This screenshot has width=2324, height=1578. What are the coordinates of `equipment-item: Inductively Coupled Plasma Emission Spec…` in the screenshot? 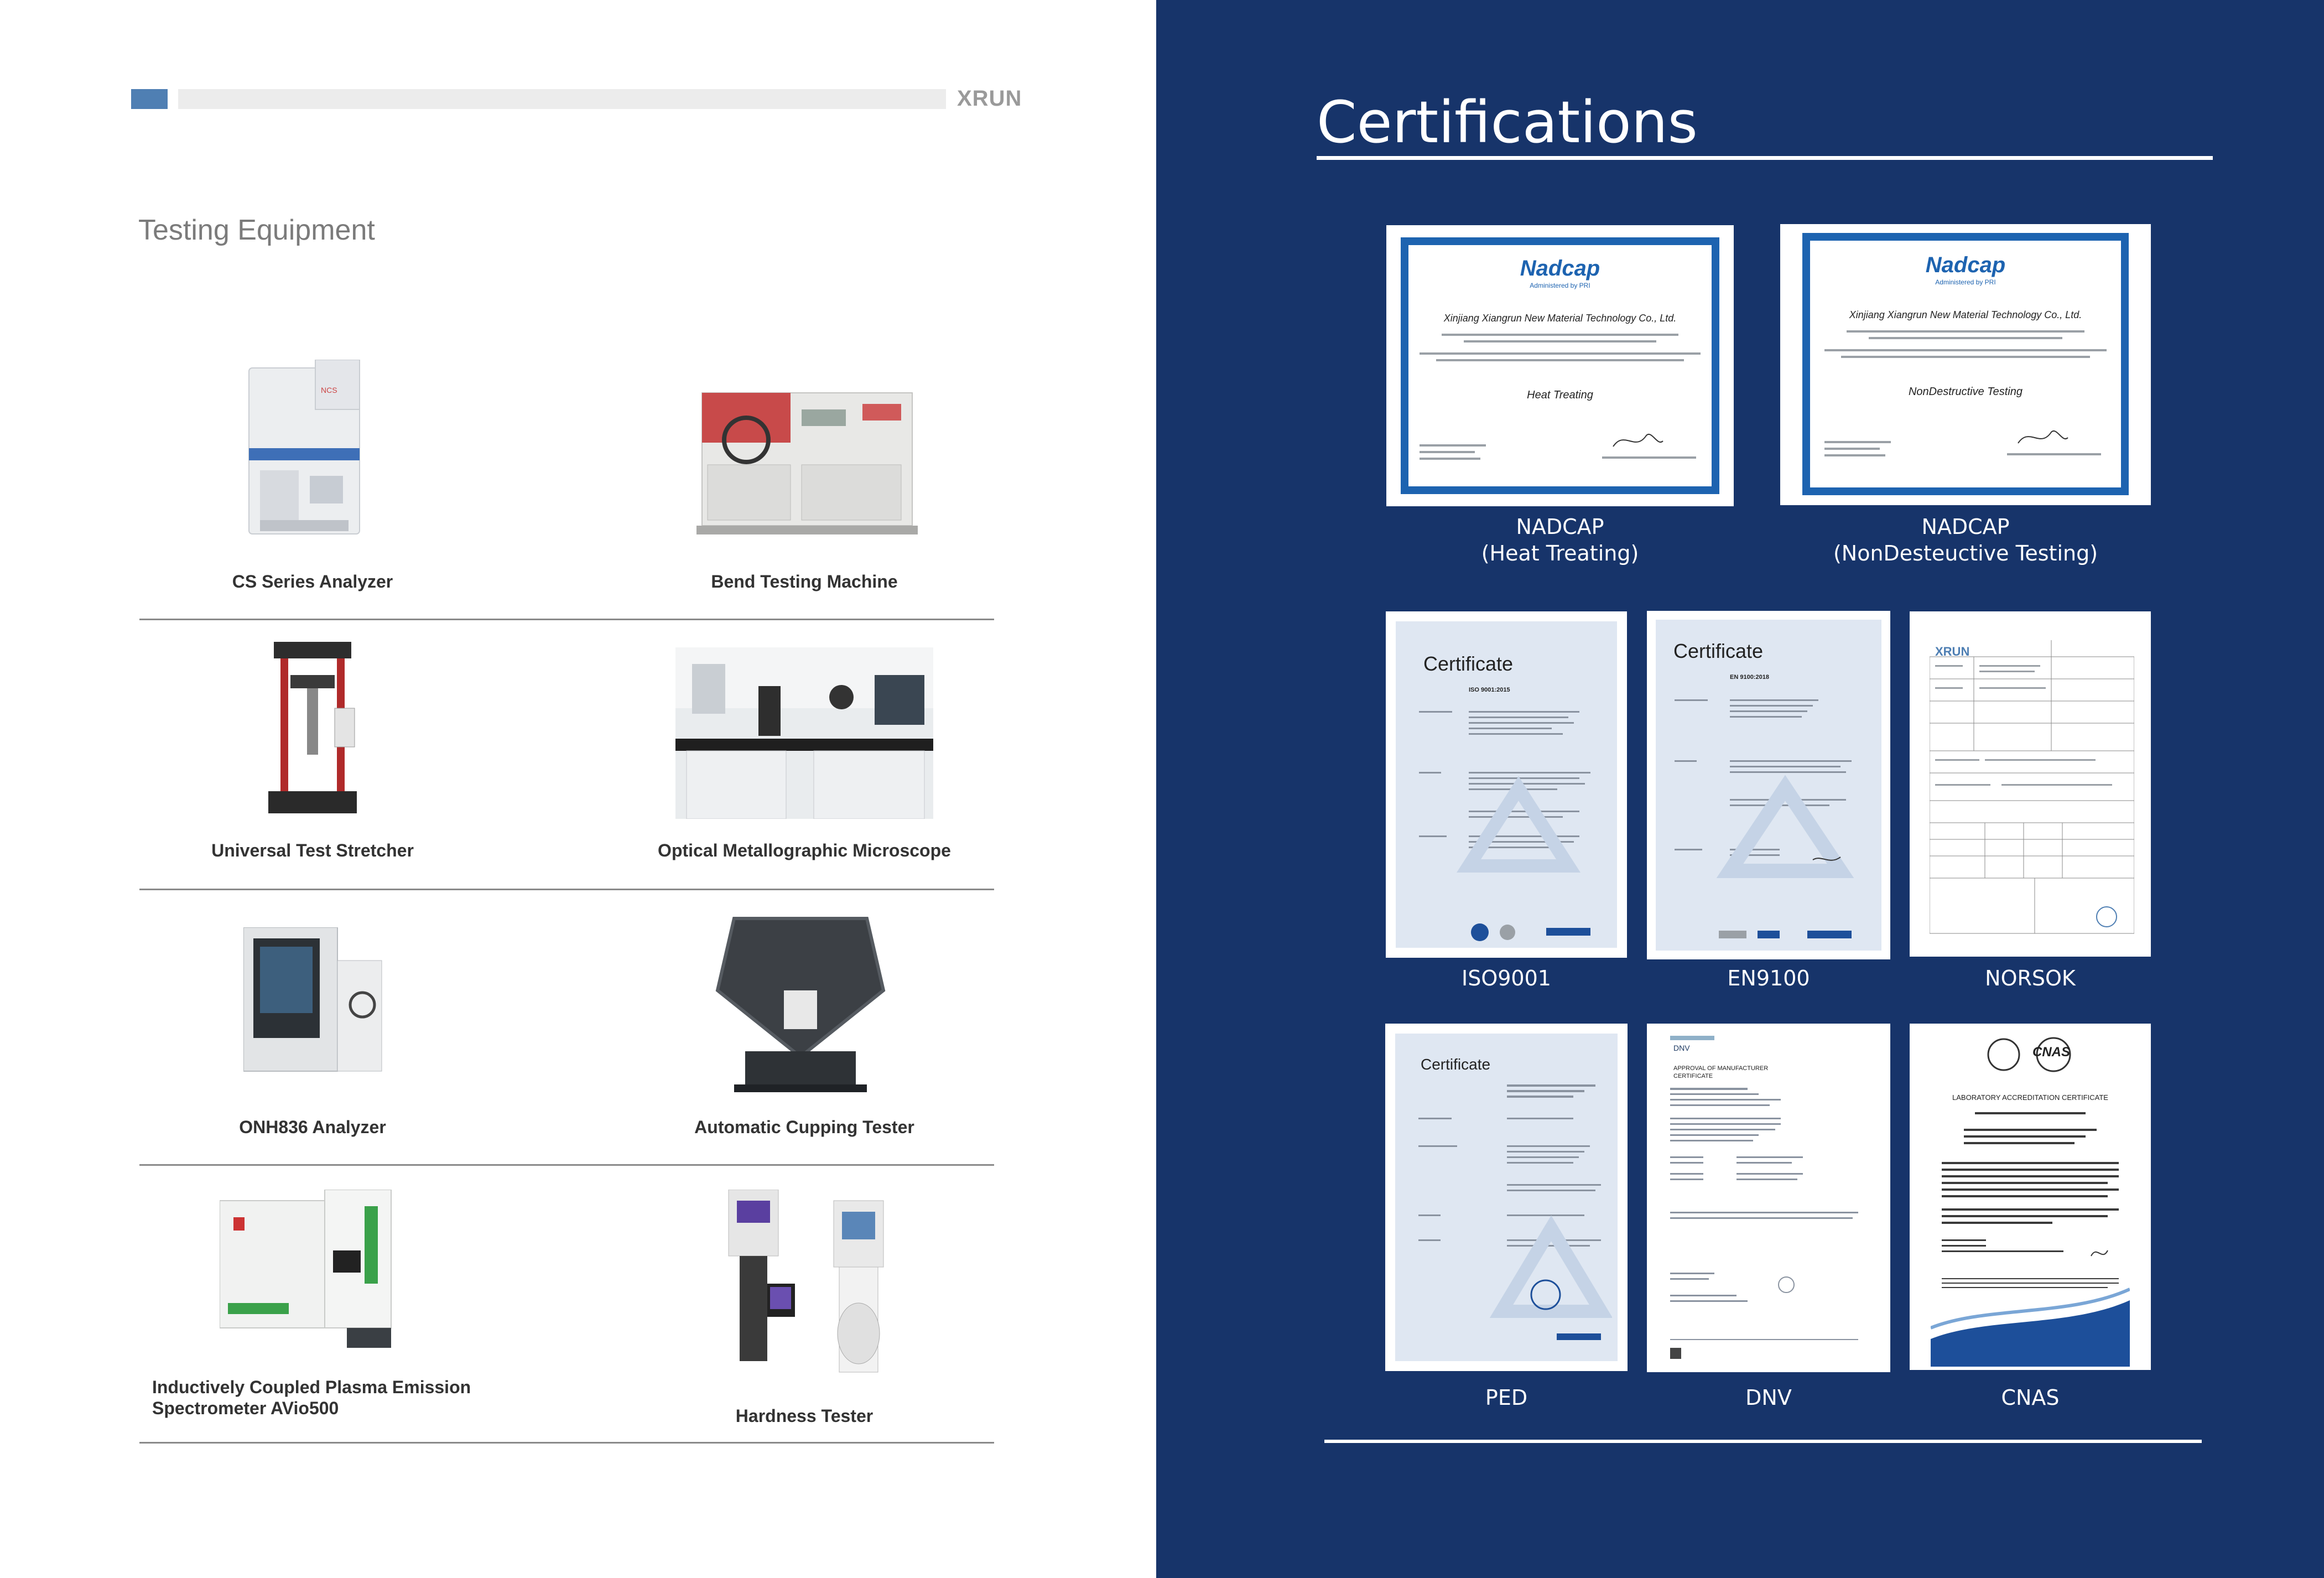 It's located at (313, 1306).